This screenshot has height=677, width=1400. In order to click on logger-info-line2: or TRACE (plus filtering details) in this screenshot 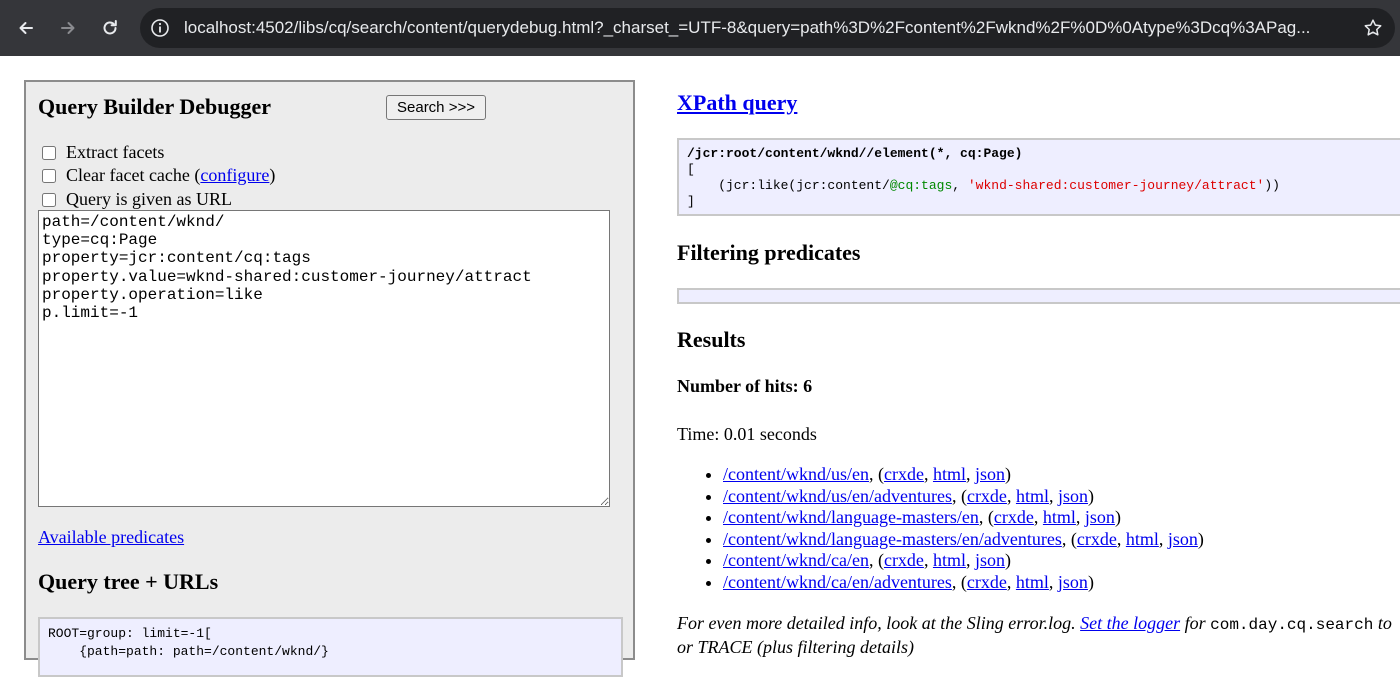, I will do `click(795, 647)`.